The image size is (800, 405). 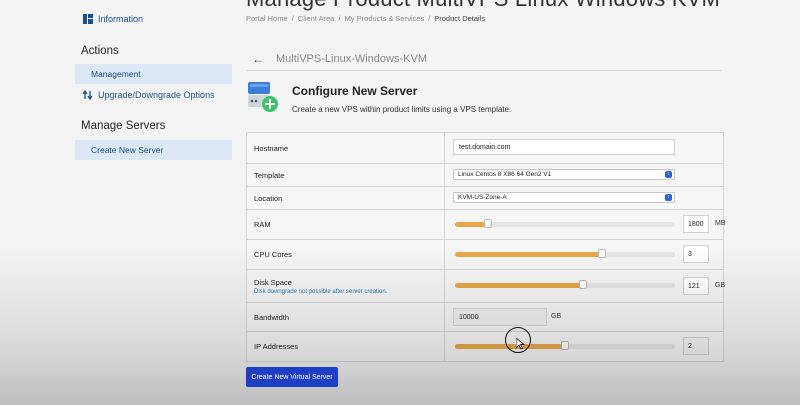 I want to click on ip-label: IP Addresses, so click(x=346, y=346).